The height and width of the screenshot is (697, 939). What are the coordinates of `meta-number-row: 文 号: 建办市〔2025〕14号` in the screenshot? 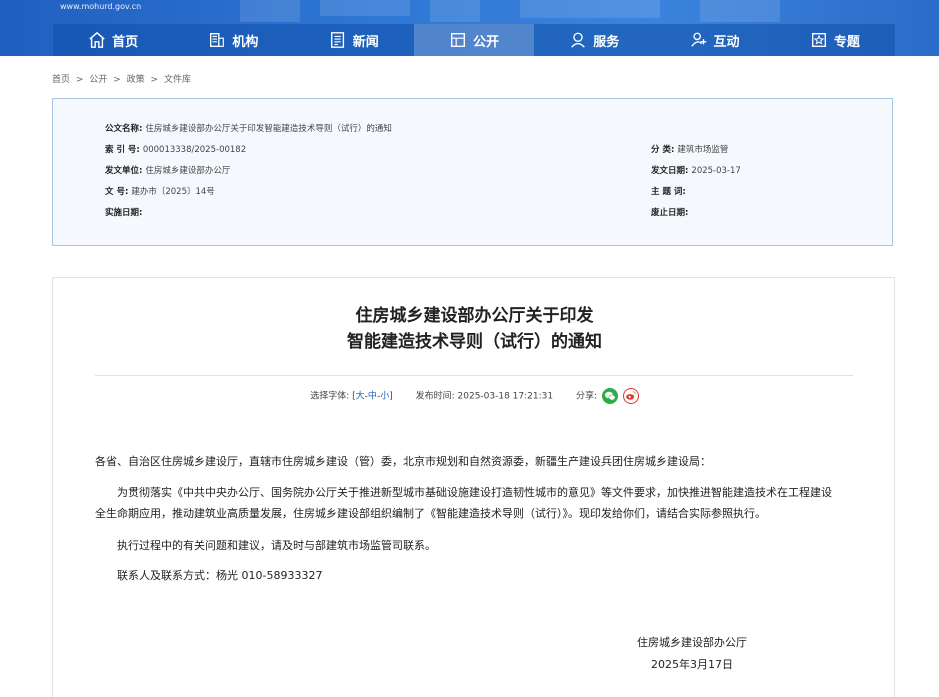 It's located at (160, 191).